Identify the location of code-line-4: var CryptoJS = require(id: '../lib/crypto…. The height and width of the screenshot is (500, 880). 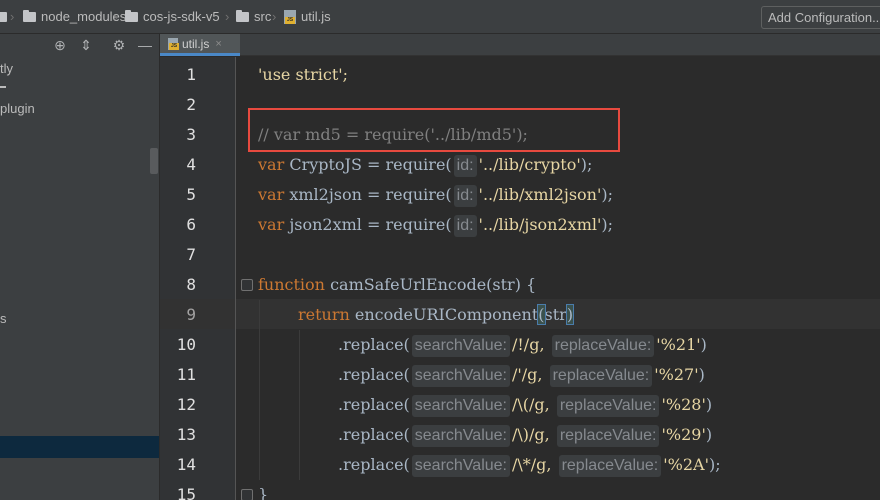
(425, 165).